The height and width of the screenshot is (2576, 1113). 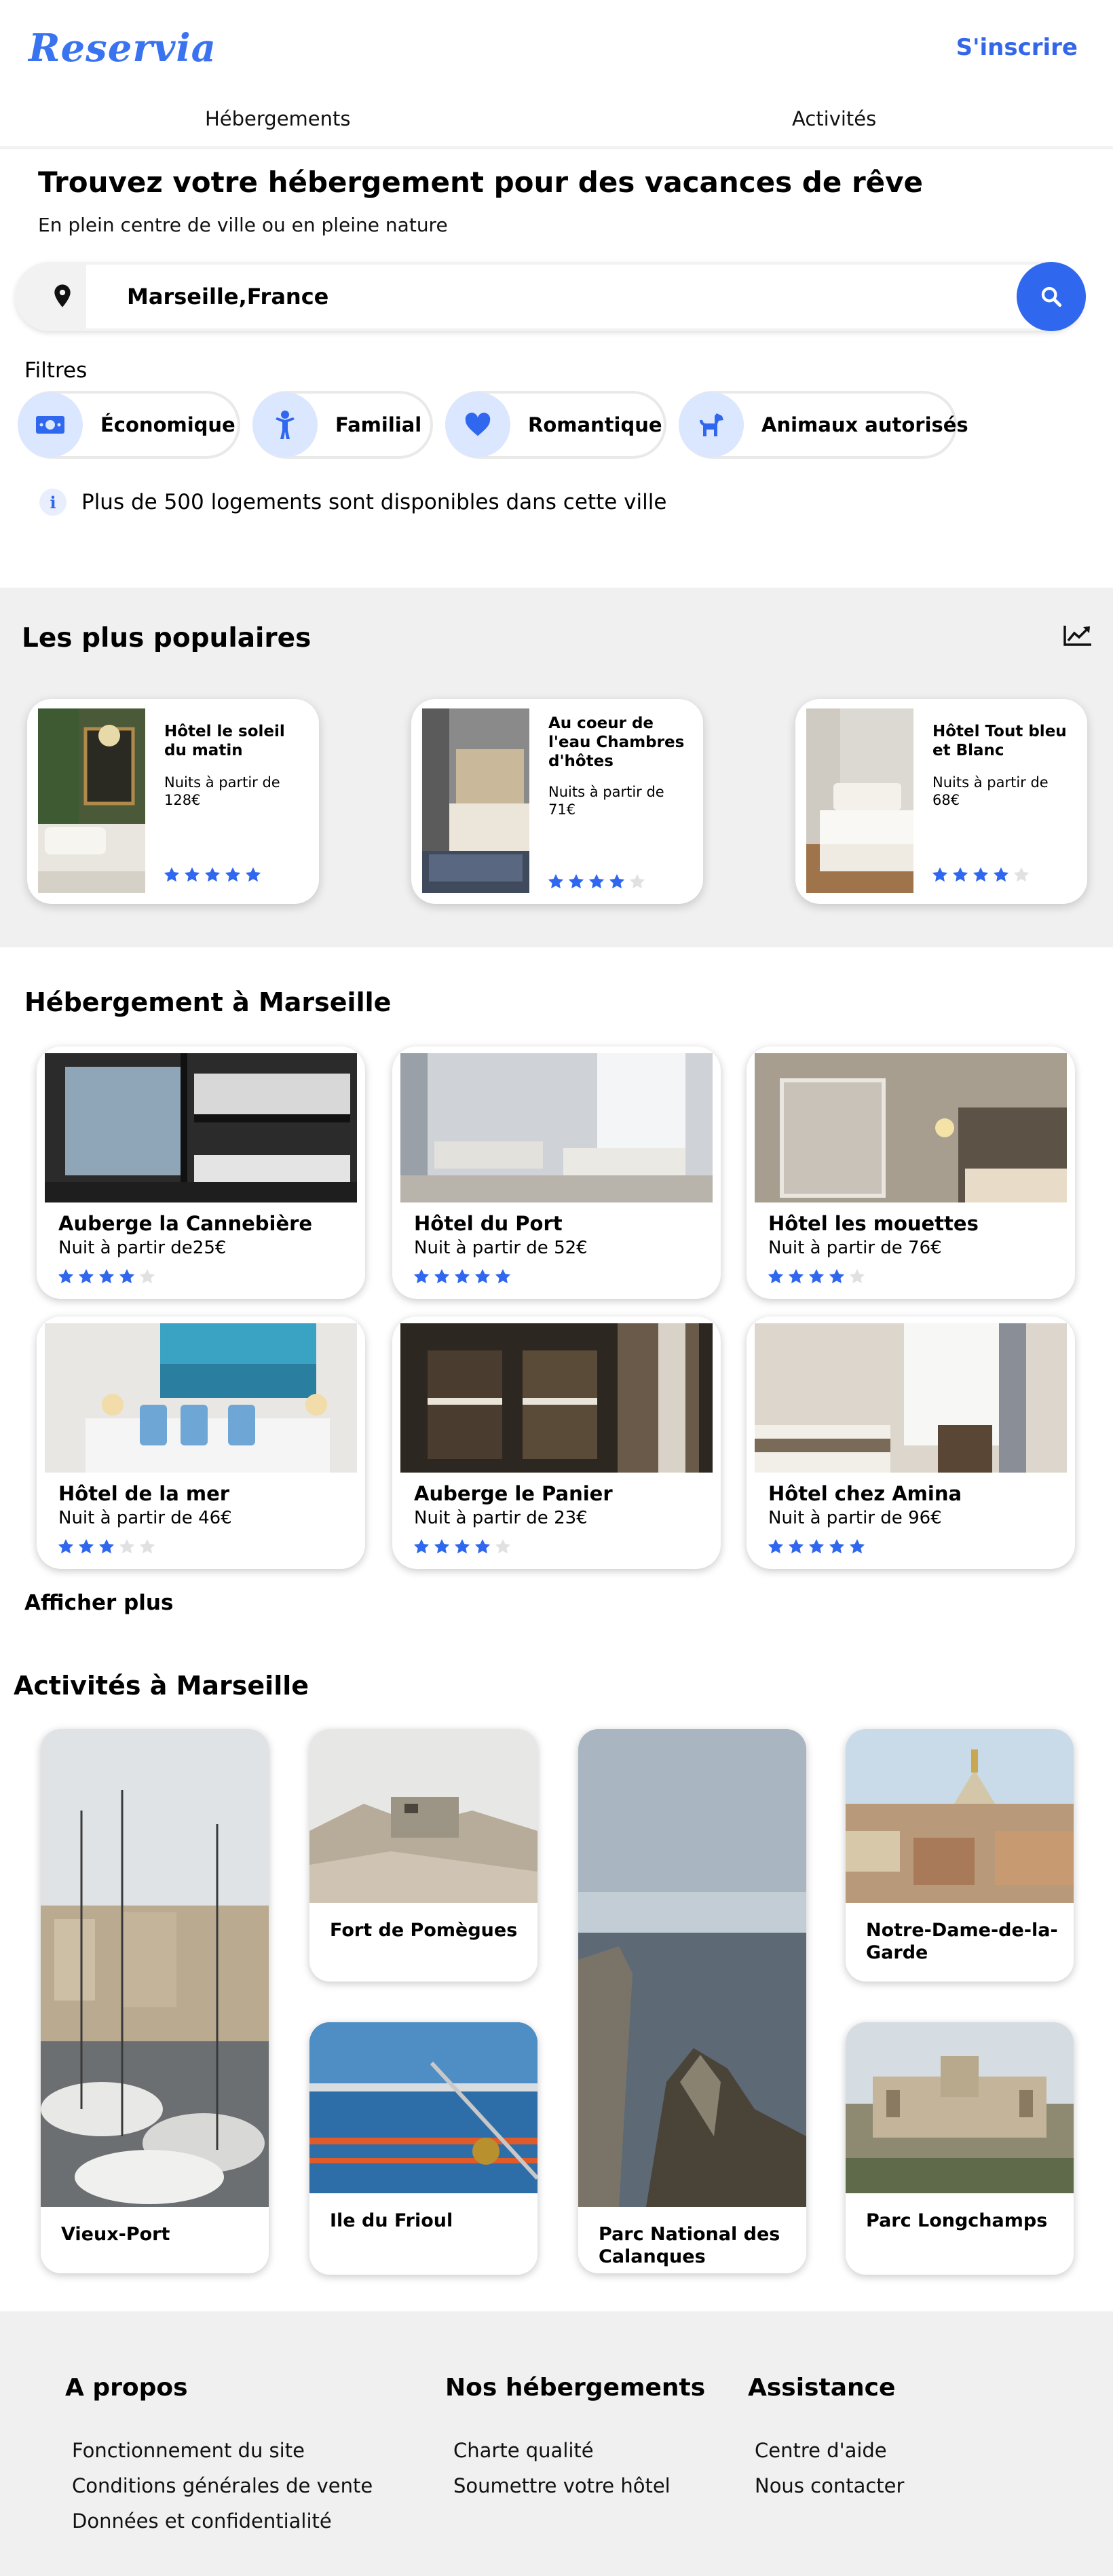 I want to click on show-more-link: Afficher plus, so click(x=98, y=1603).